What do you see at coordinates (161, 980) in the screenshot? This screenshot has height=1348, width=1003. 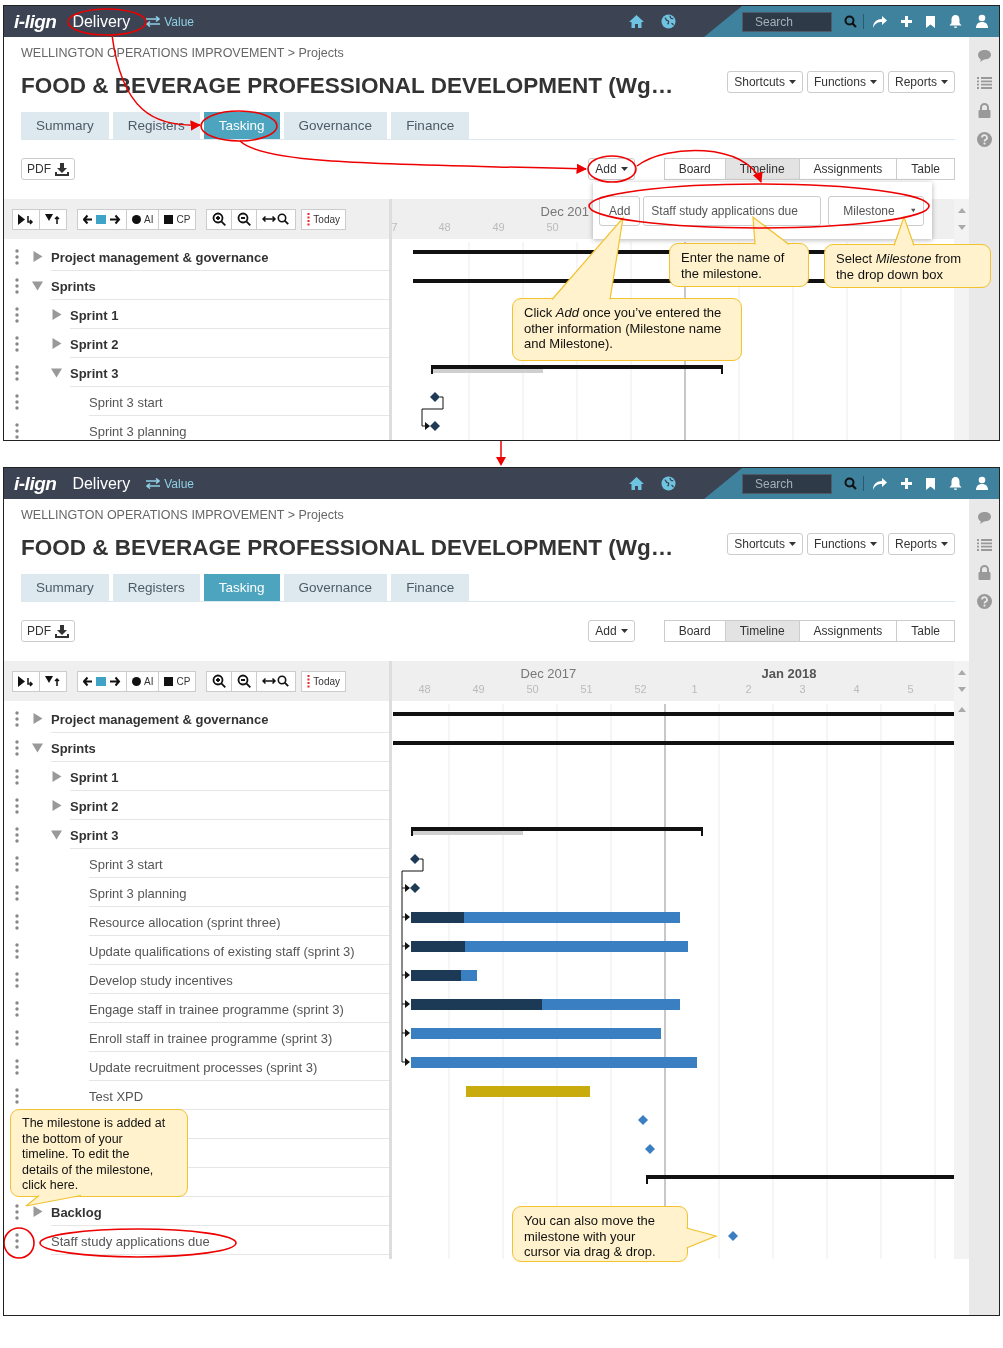 I see `task-name: Develop study incentives` at bounding box center [161, 980].